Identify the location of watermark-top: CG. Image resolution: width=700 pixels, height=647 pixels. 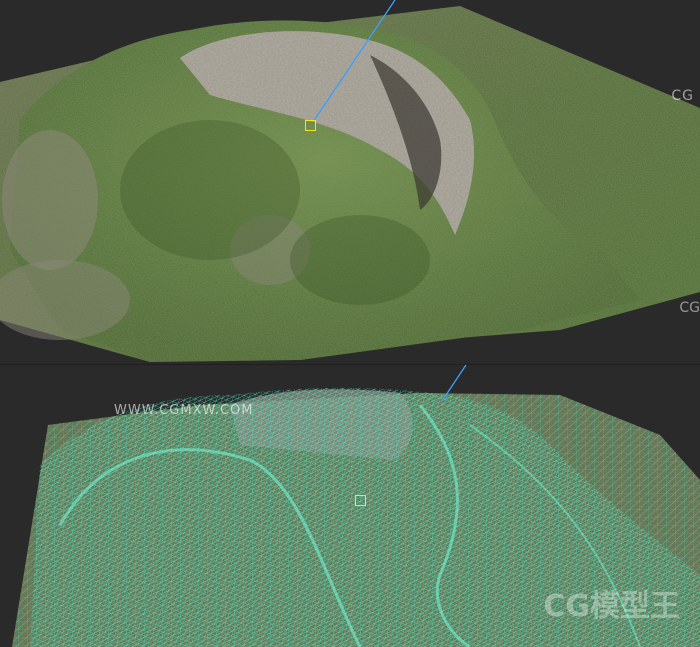
(682, 96).